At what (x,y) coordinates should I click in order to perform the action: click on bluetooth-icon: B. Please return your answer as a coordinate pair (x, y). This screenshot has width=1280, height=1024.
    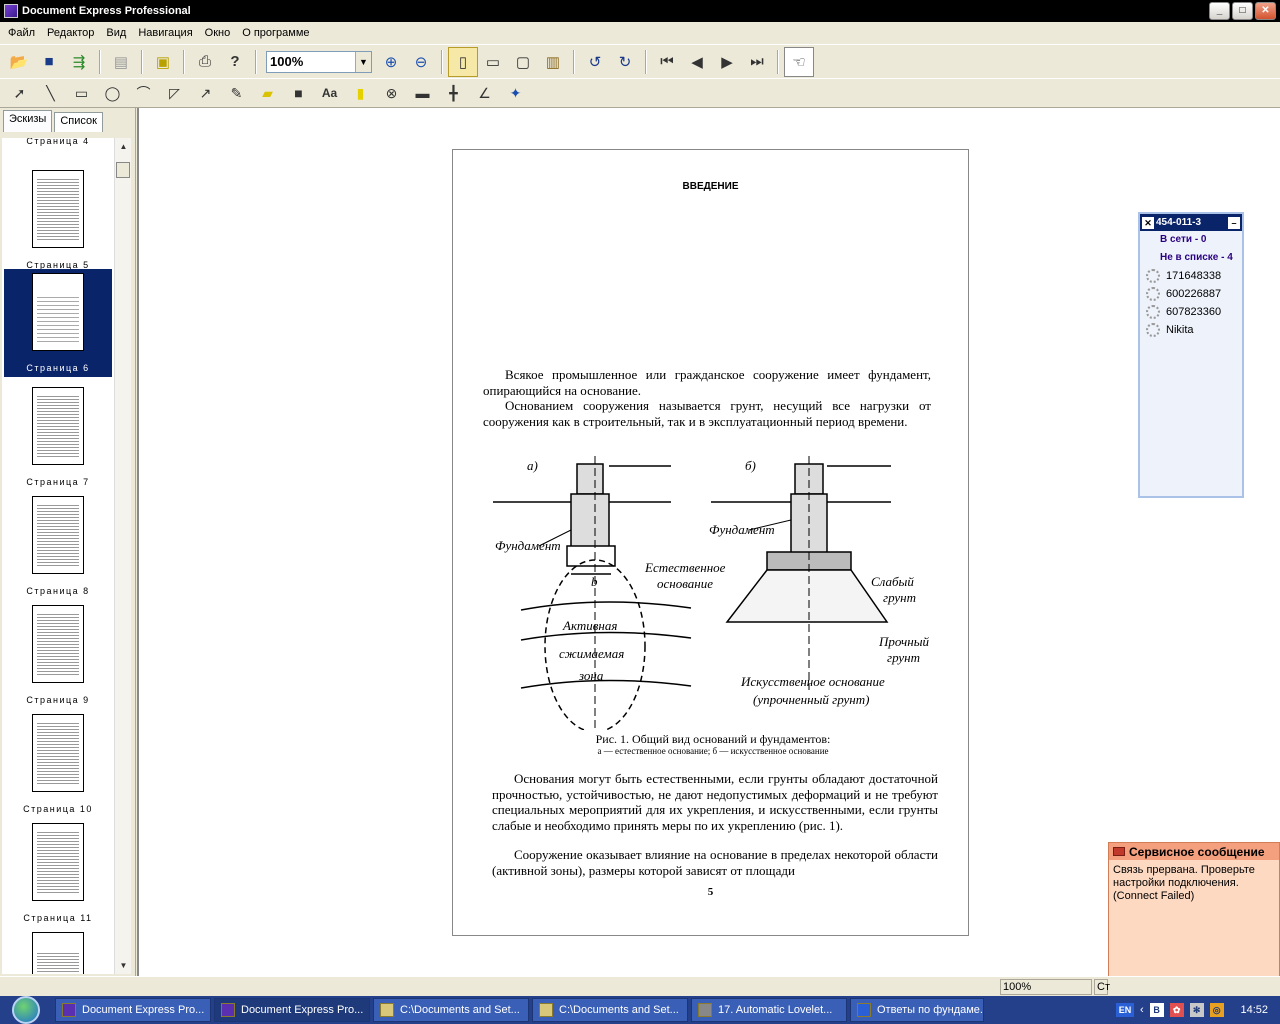
    Looking at the image, I should click on (1156, 1010).